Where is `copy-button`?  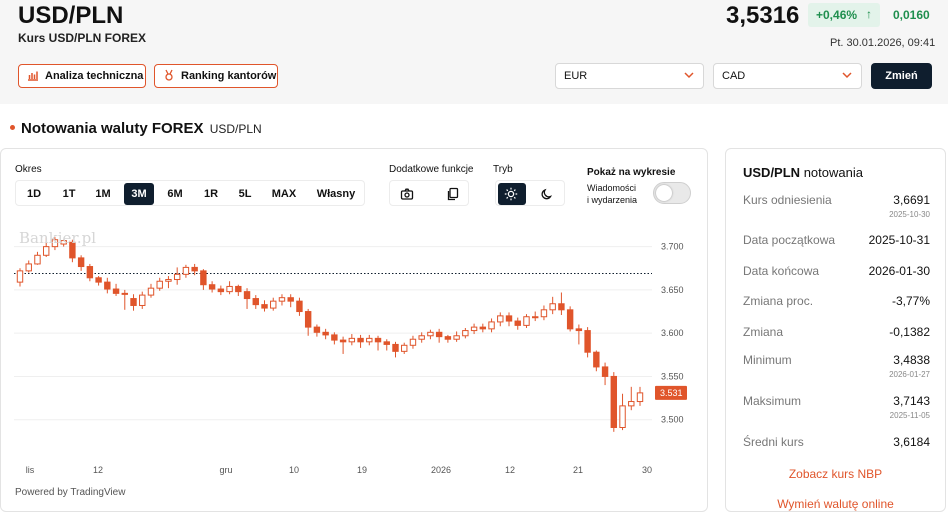 copy-button is located at coordinates (453, 194).